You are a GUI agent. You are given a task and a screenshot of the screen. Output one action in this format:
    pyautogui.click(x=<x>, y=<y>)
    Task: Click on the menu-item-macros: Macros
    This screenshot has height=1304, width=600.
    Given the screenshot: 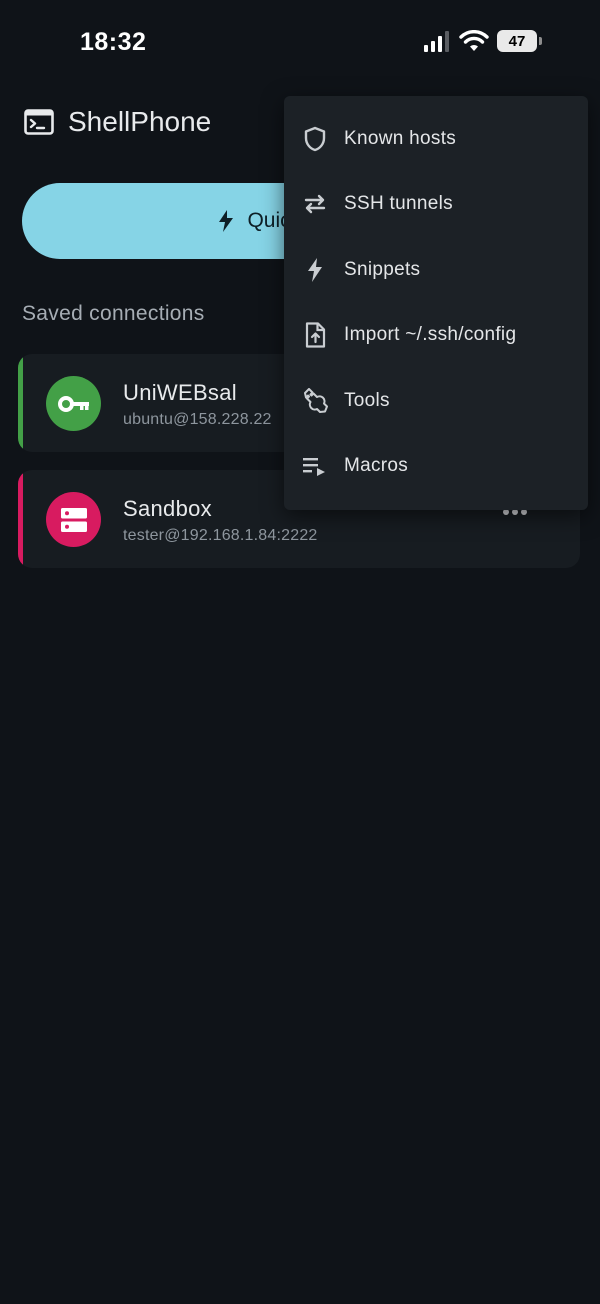 What is the action you would take?
    pyautogui.click(x=436, y=467)
    